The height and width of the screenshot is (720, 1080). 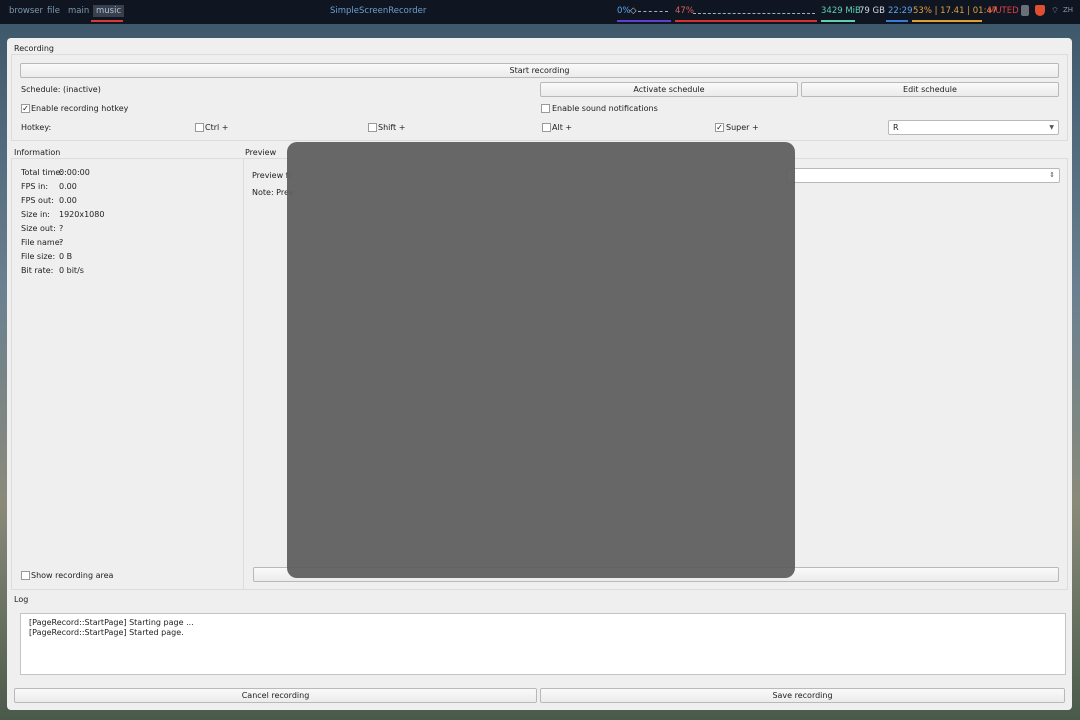 I want to click on preview-section-title: Preview, so click(x=261, y=152).